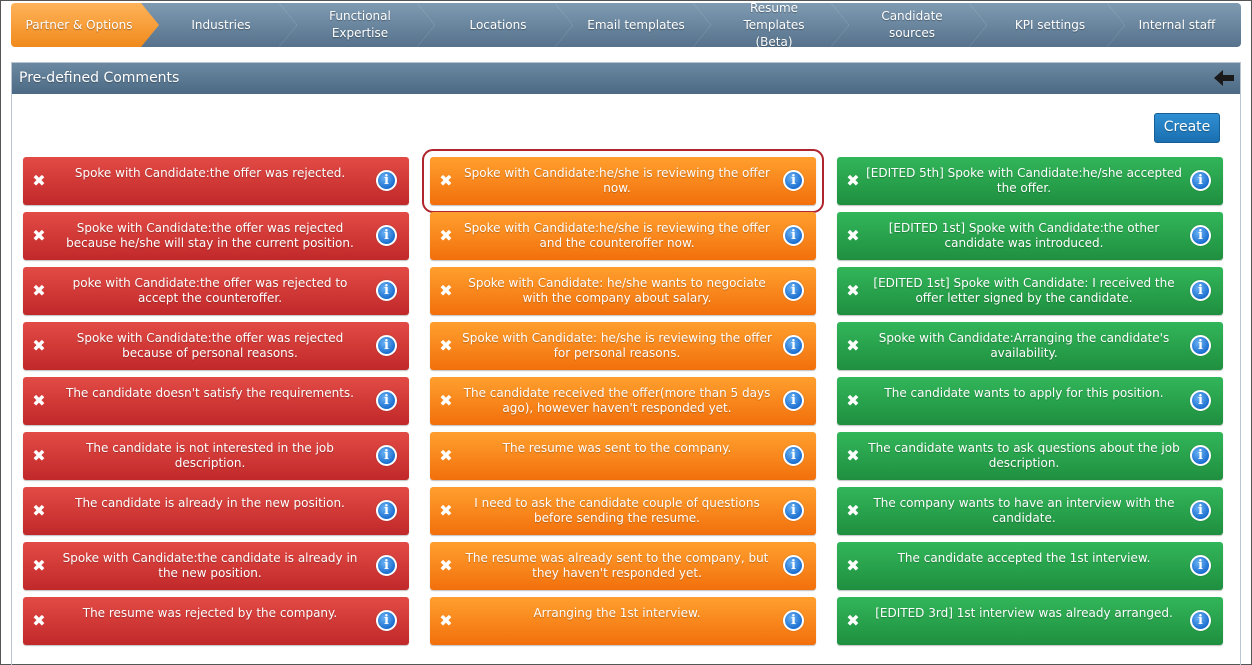 The image size is (1252, 665). Describe the element at coordinates (623, 456) in the screenshot. I see `comment-card: ✖ The resume was sent to the company. i` at that location.